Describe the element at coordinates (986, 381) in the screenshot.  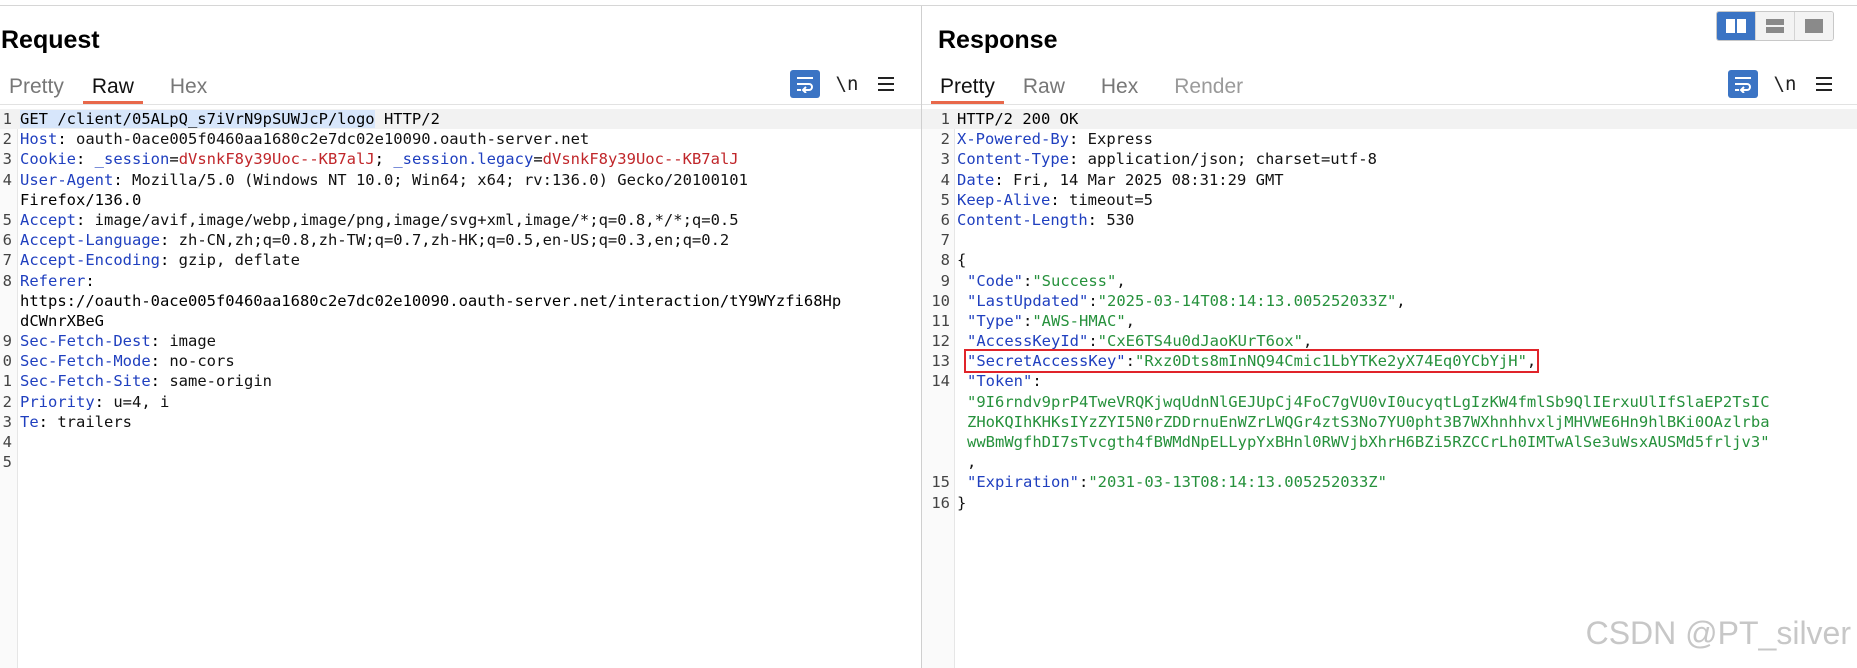
I see `code-line: 14 "Token":` at that location.